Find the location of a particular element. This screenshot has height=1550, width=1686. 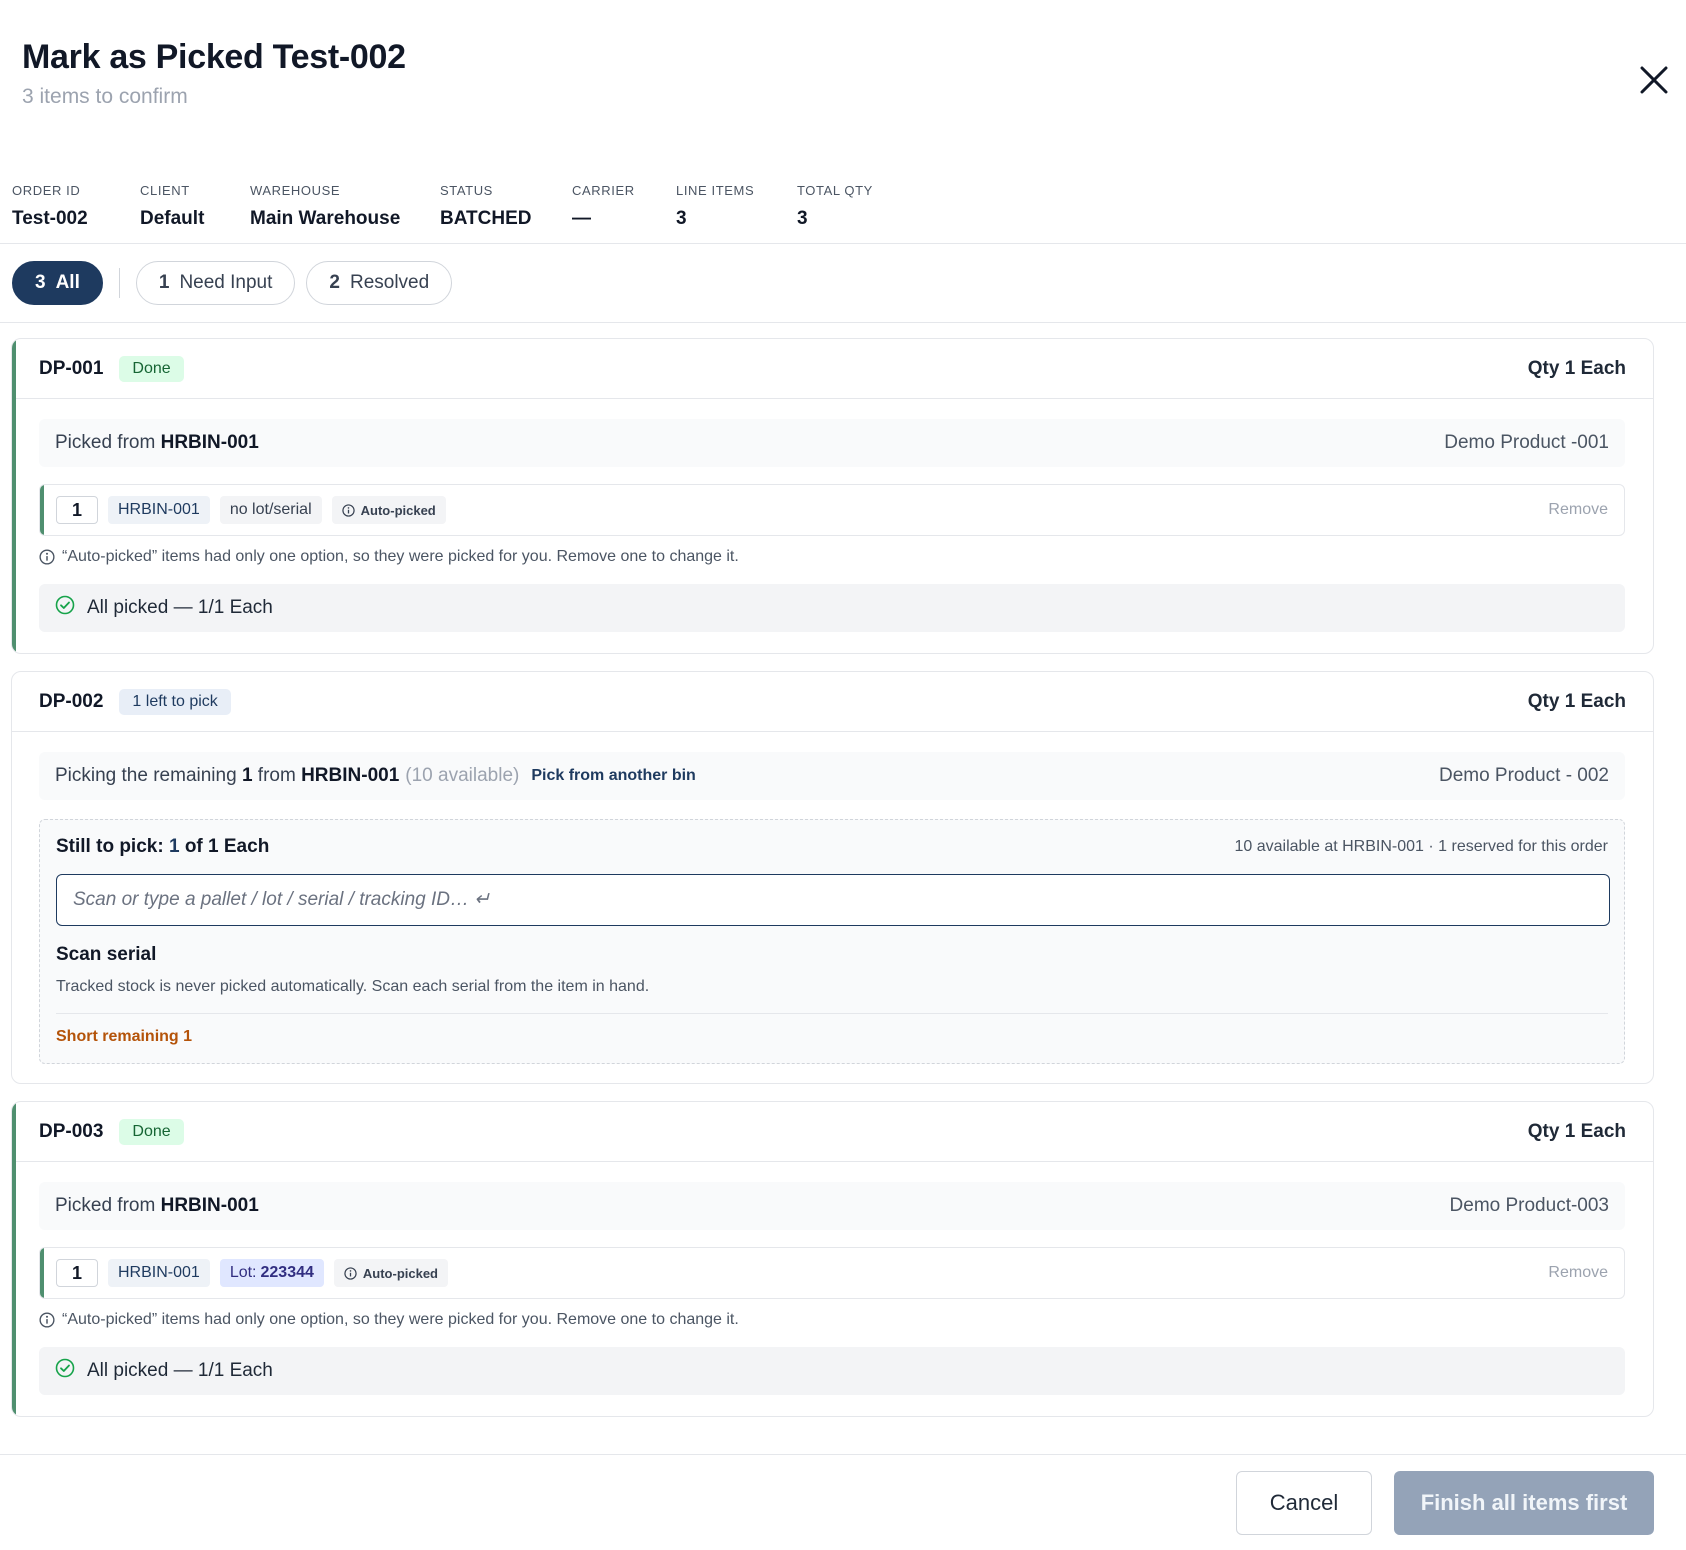

item-sku: DP-002 is located at coordinates (71, 701).